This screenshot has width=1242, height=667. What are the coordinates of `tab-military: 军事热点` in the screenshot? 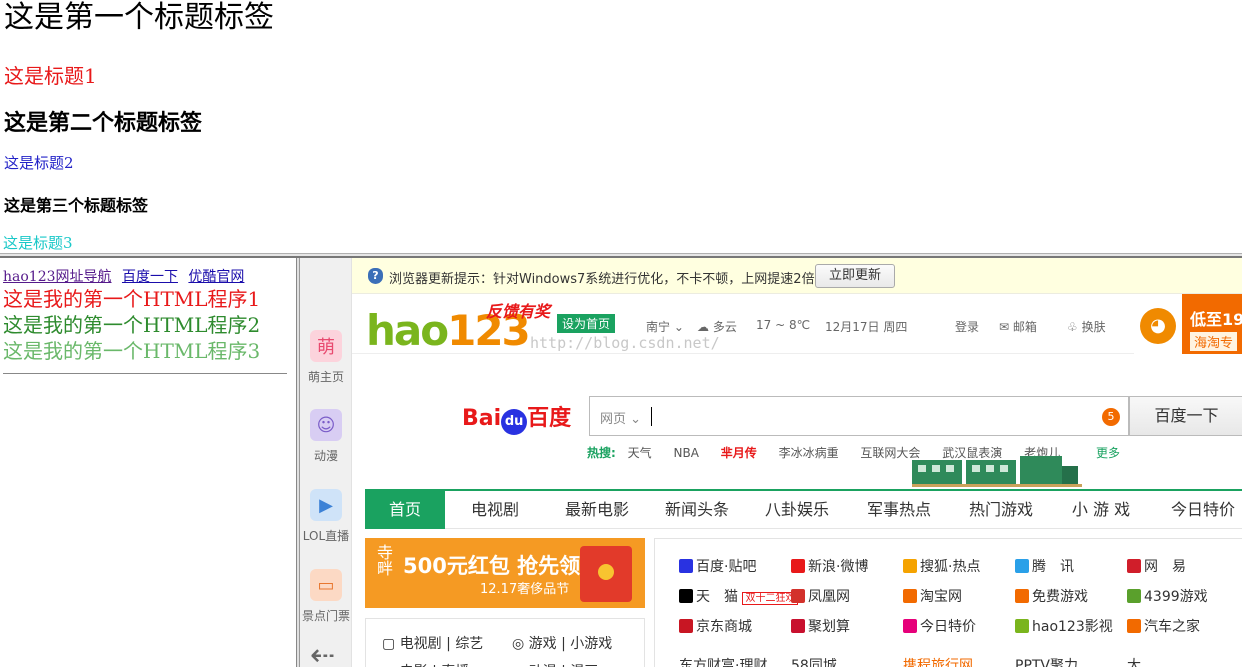 It's located at (899, 510).